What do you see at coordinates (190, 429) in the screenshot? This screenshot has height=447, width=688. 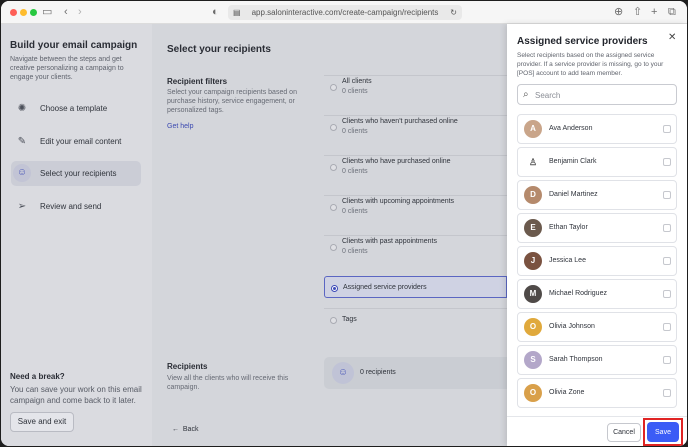 I see `back-label: Back` at bounding box center [190, 429].